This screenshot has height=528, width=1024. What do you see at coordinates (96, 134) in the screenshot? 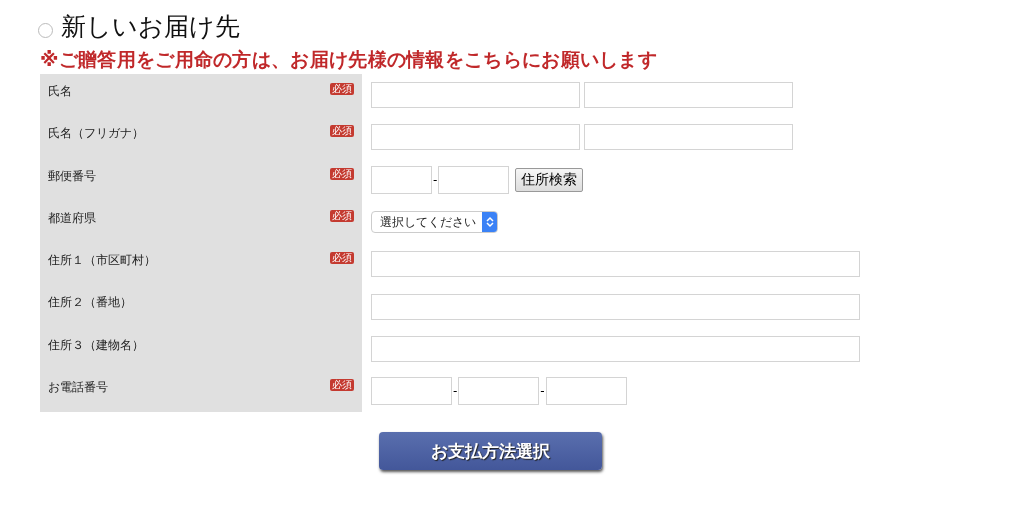
I see `field-label: 氏名（フリガナ）` at bounding box center [96, 134].